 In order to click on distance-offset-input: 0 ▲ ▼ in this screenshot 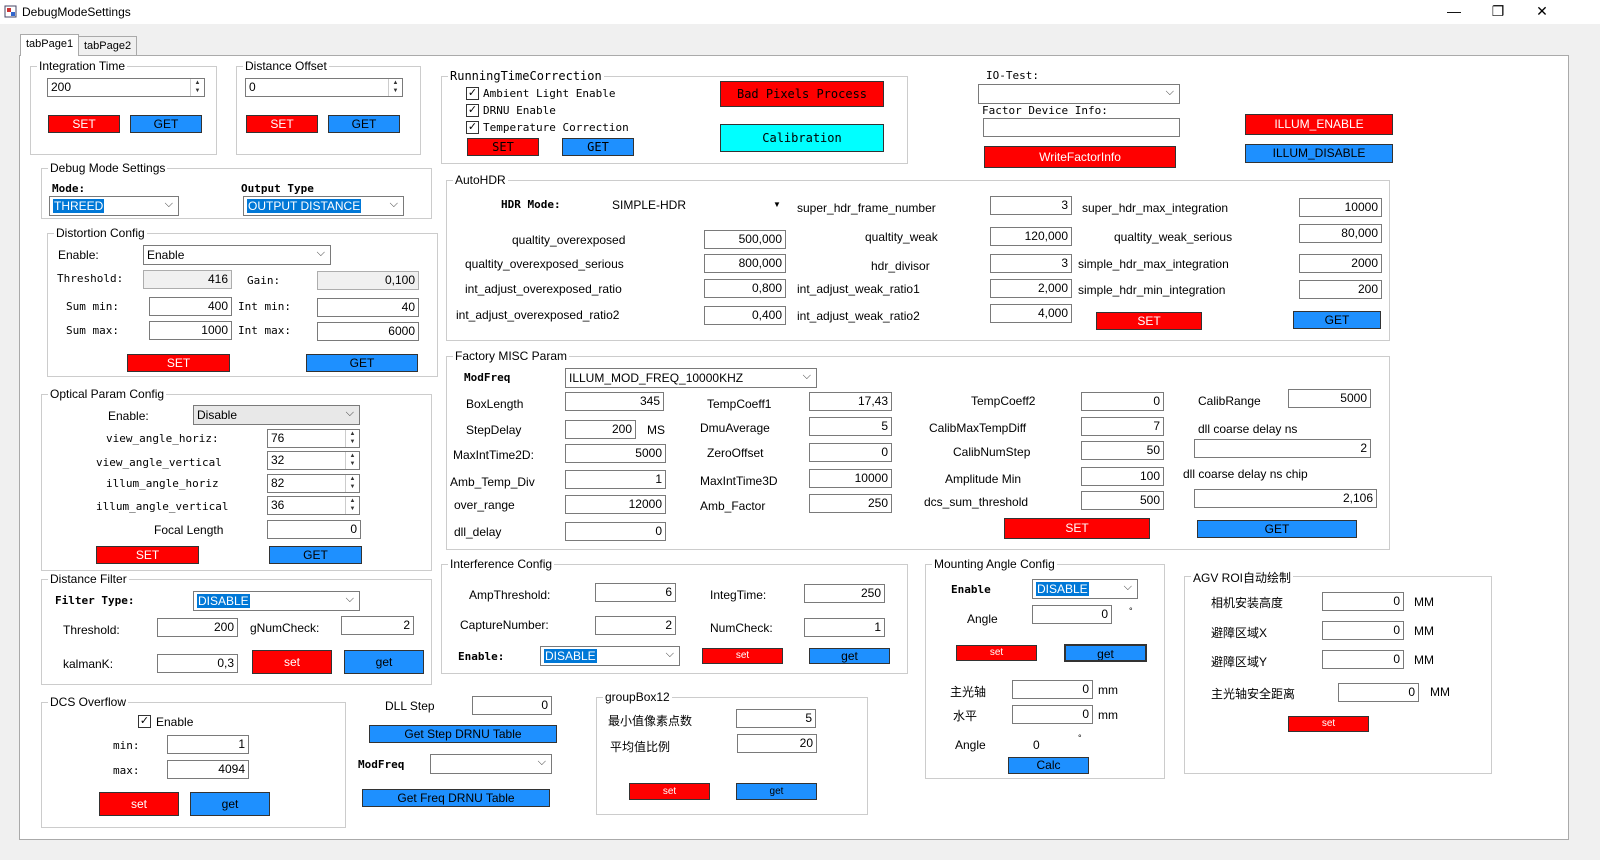, I will do `click(324, 87)`.